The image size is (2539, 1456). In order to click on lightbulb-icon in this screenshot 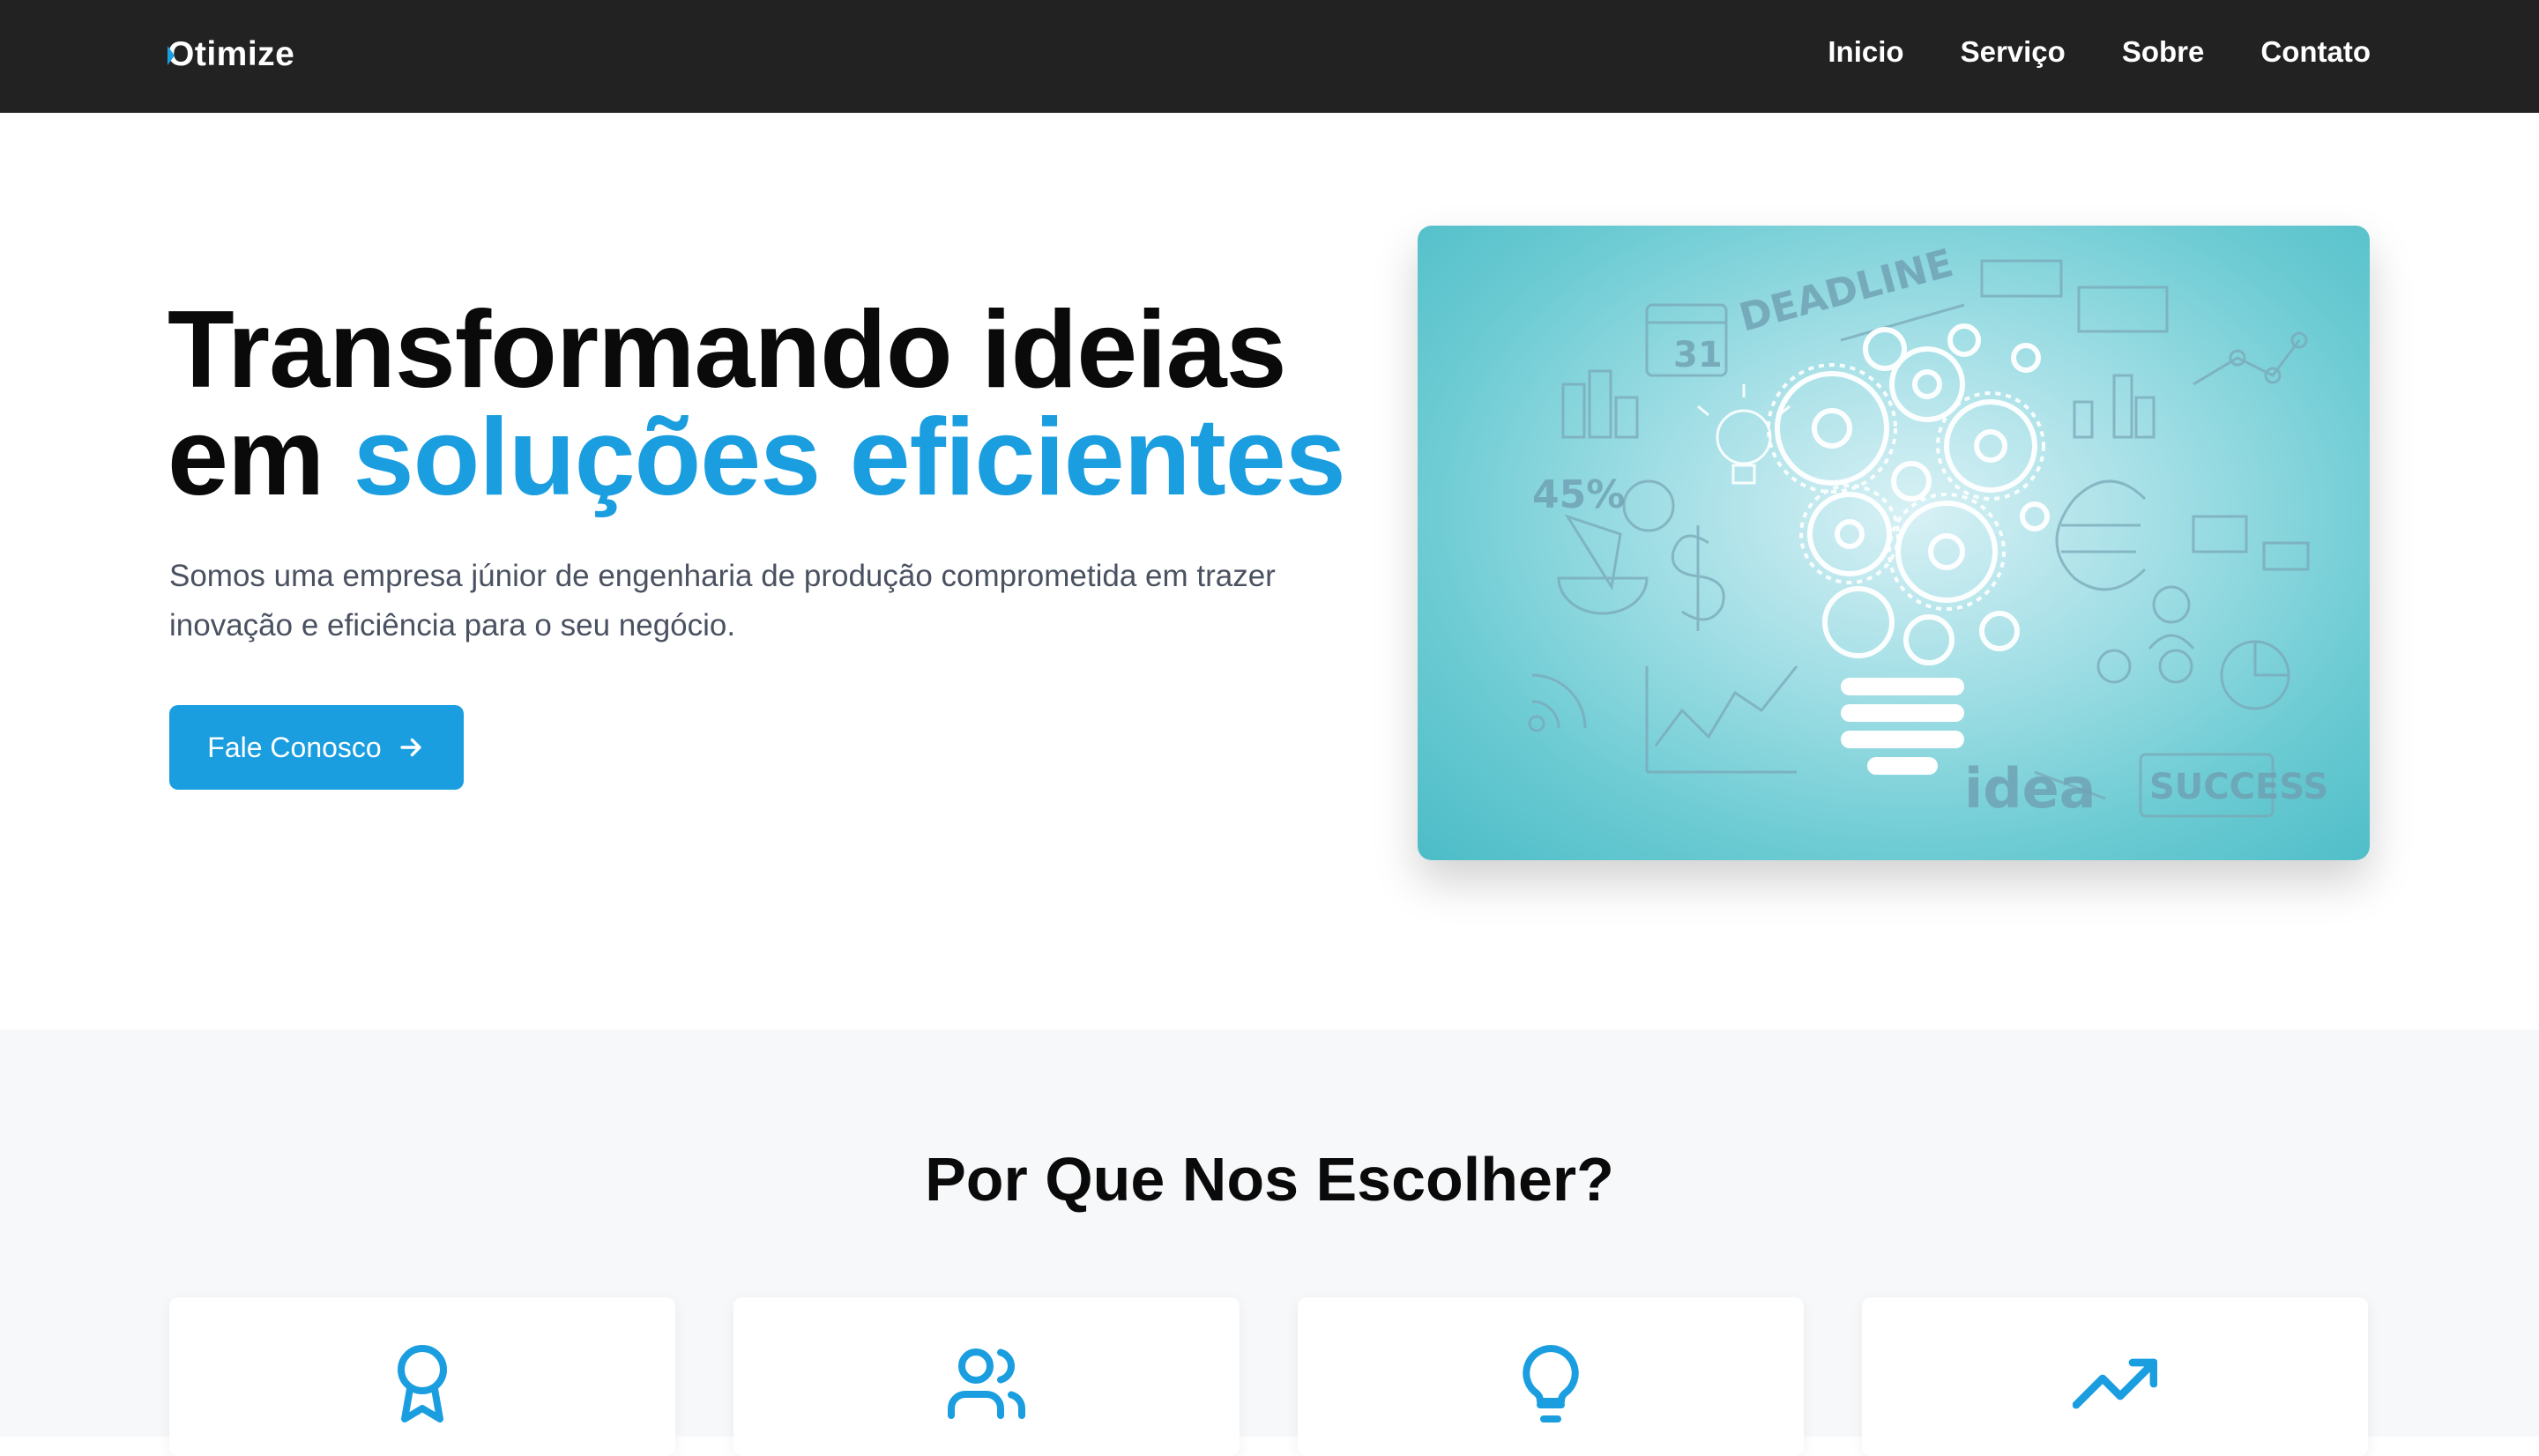, I will do `click(1551, 1384)`.